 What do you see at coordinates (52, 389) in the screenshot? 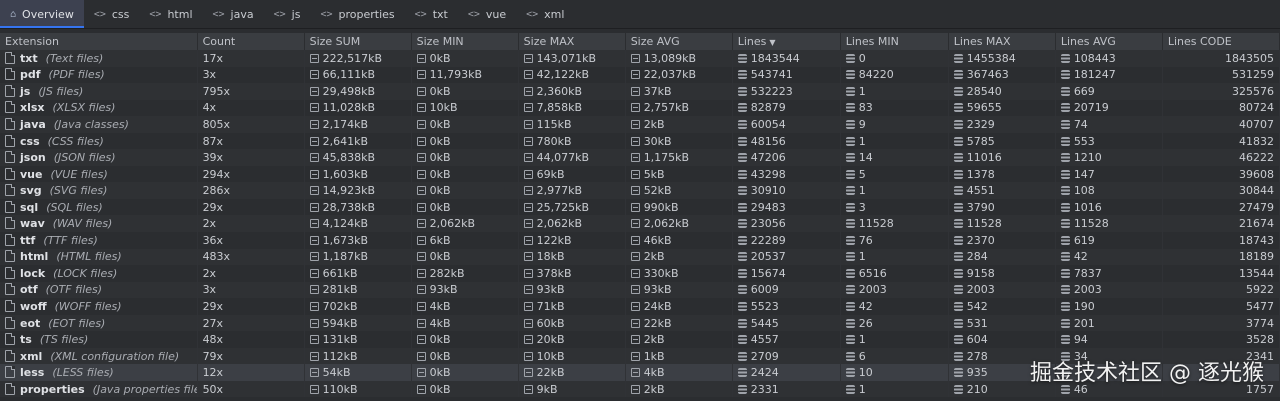
I see `extension-name: properties` at bounding box center [52, 389].